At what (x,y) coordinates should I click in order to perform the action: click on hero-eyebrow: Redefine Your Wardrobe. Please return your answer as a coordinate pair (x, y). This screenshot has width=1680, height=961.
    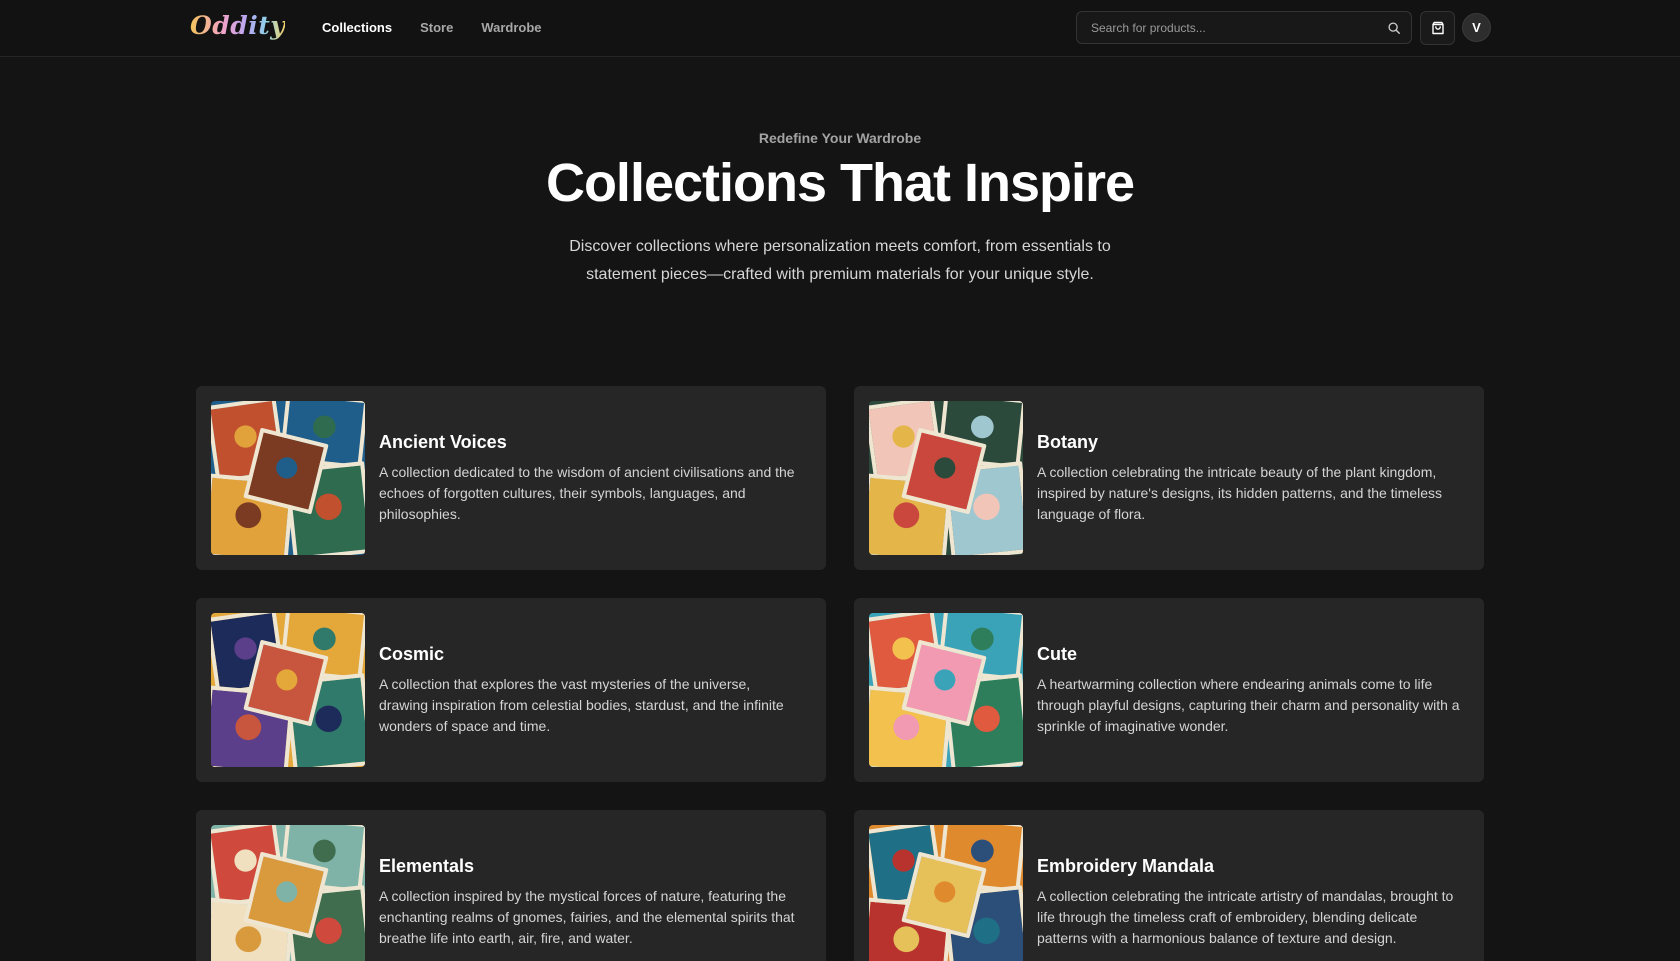
    Looking at the image, I should click on (840, 138).